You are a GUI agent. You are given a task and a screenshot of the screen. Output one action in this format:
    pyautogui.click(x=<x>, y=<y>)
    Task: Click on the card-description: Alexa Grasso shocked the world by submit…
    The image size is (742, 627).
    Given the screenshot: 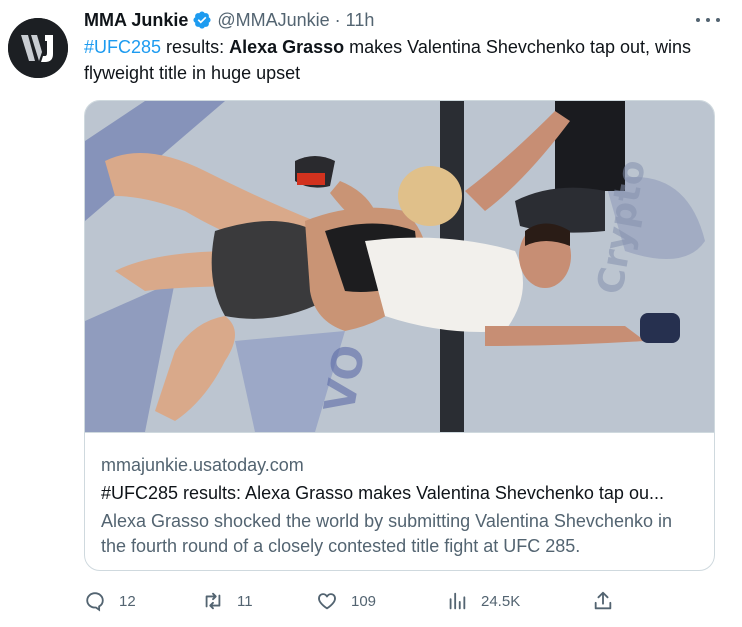 What is the action you would take?
    pyautogui.click(x=386, y=533)
    